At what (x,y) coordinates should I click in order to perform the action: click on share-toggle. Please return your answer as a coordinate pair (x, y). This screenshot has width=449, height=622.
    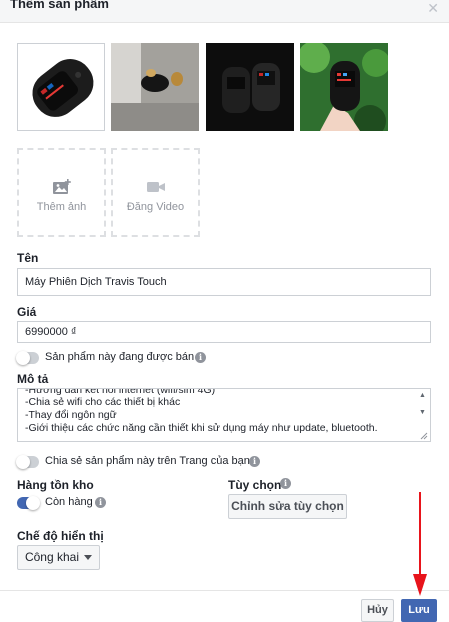
    Looking at the image, I should click on (27, 462).